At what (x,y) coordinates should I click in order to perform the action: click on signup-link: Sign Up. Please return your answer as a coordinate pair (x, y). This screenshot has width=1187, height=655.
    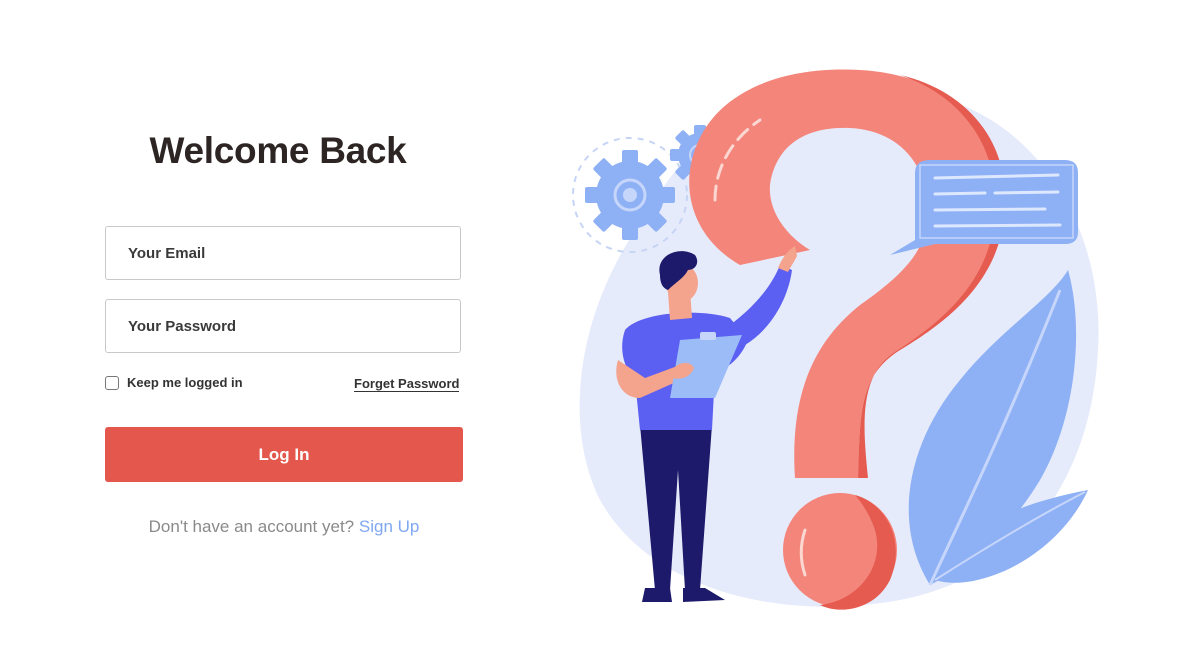
    Looking at the image, I should click on (389, 526).